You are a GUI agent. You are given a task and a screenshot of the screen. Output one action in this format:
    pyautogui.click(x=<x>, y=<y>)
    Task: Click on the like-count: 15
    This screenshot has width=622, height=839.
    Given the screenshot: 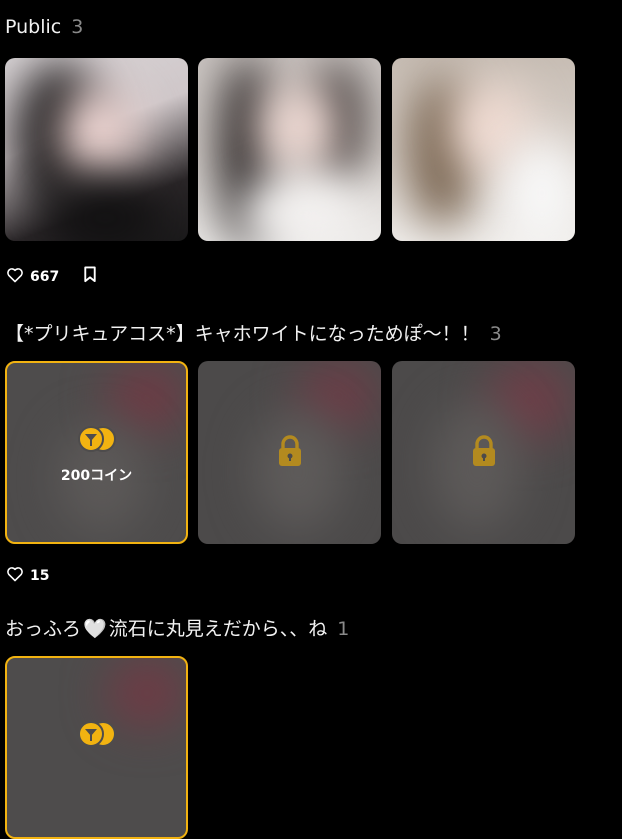 What is the action you would take?
    pyautogui.click(x=40, y=576)
    